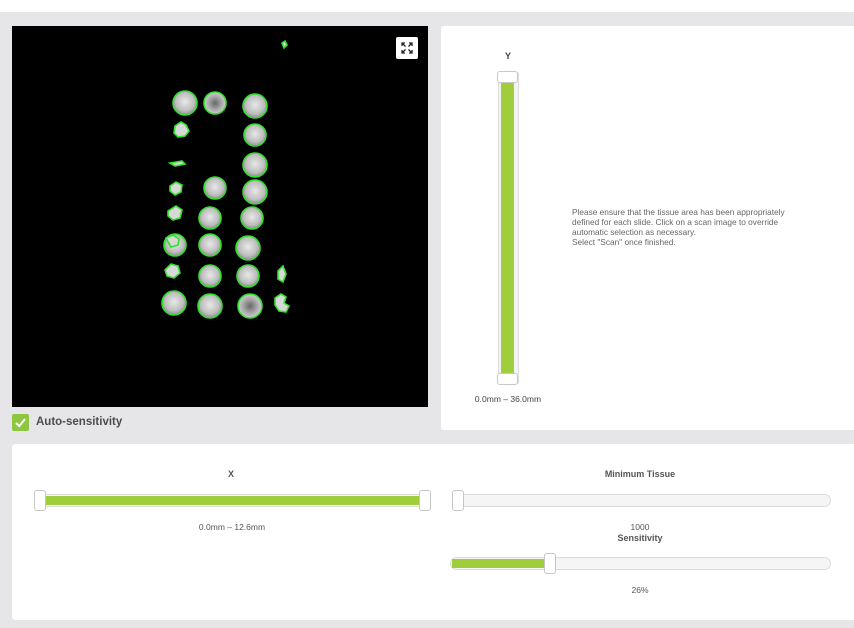  I want to click on minimum-tissue-value: 1000, so click(640, 527).